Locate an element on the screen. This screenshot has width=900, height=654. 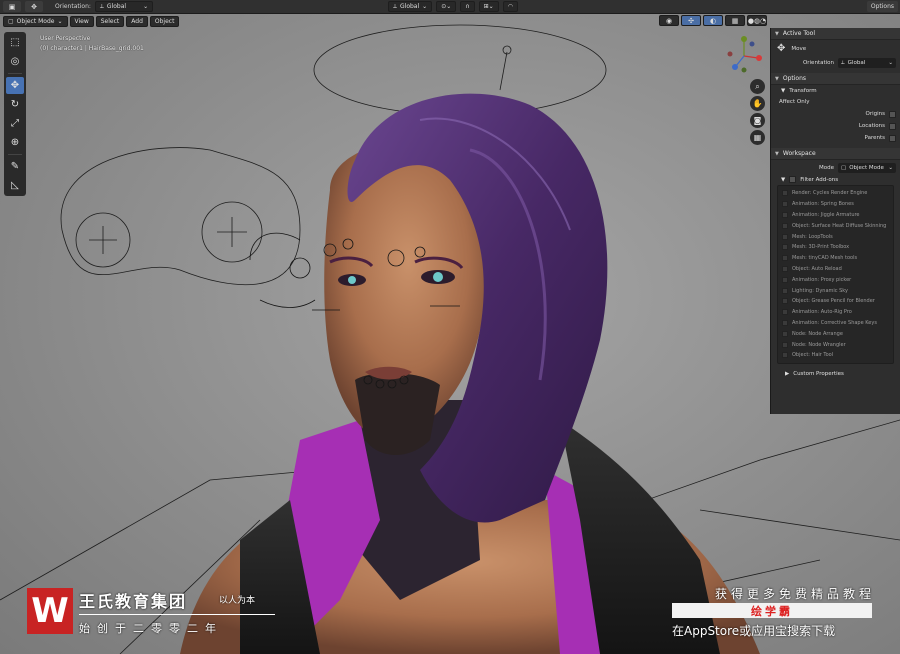
rotate-icon: ↻ is located at coordinates (15, 104).